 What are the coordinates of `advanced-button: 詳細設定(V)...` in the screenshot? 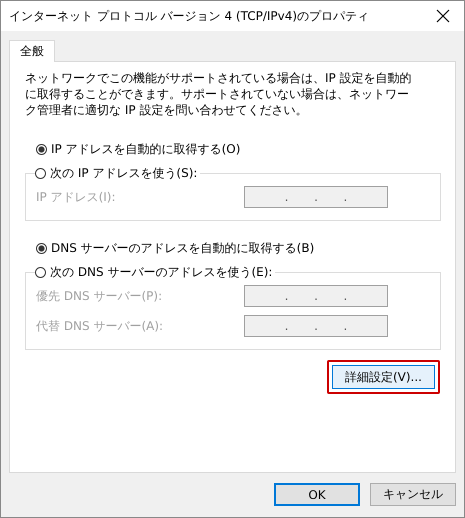 It's located at (383, 377).